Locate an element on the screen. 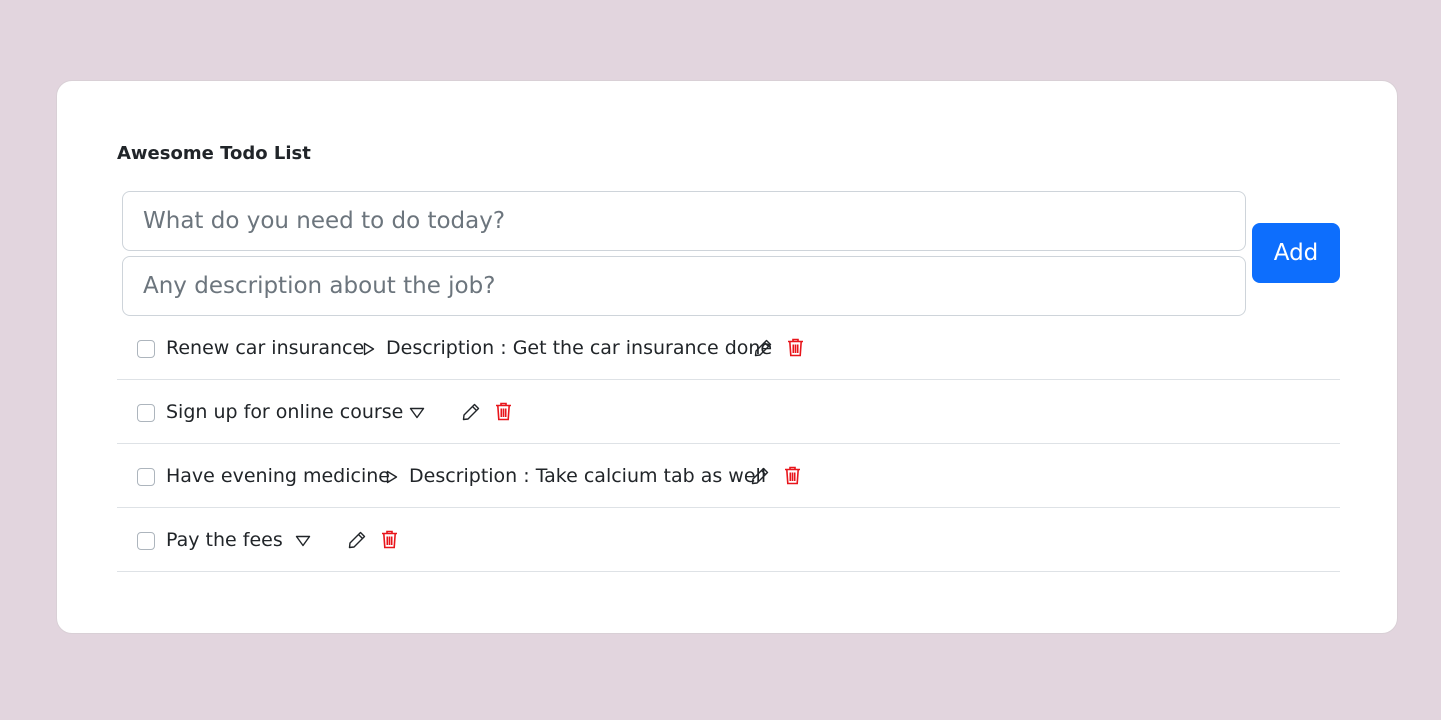 The image size is (1441, 720). todo-description: Description : Get the car insurance done is located at coordinates (579, 347).